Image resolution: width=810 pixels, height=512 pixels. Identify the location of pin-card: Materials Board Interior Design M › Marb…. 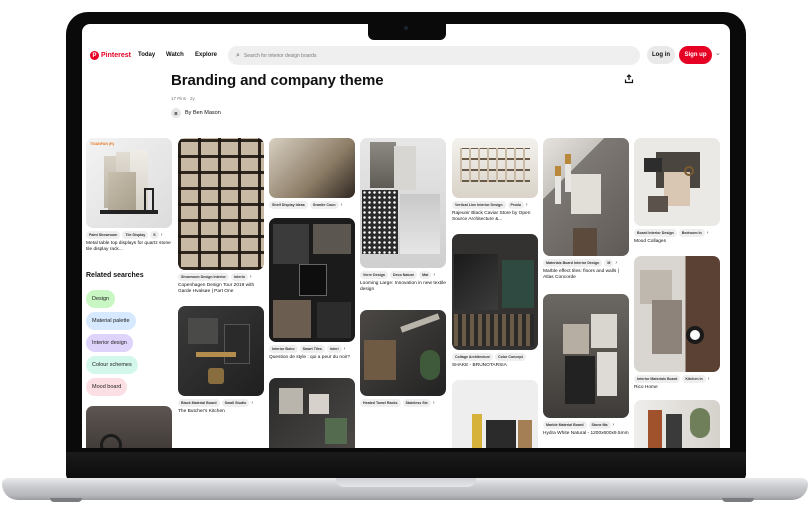
(586, 209).